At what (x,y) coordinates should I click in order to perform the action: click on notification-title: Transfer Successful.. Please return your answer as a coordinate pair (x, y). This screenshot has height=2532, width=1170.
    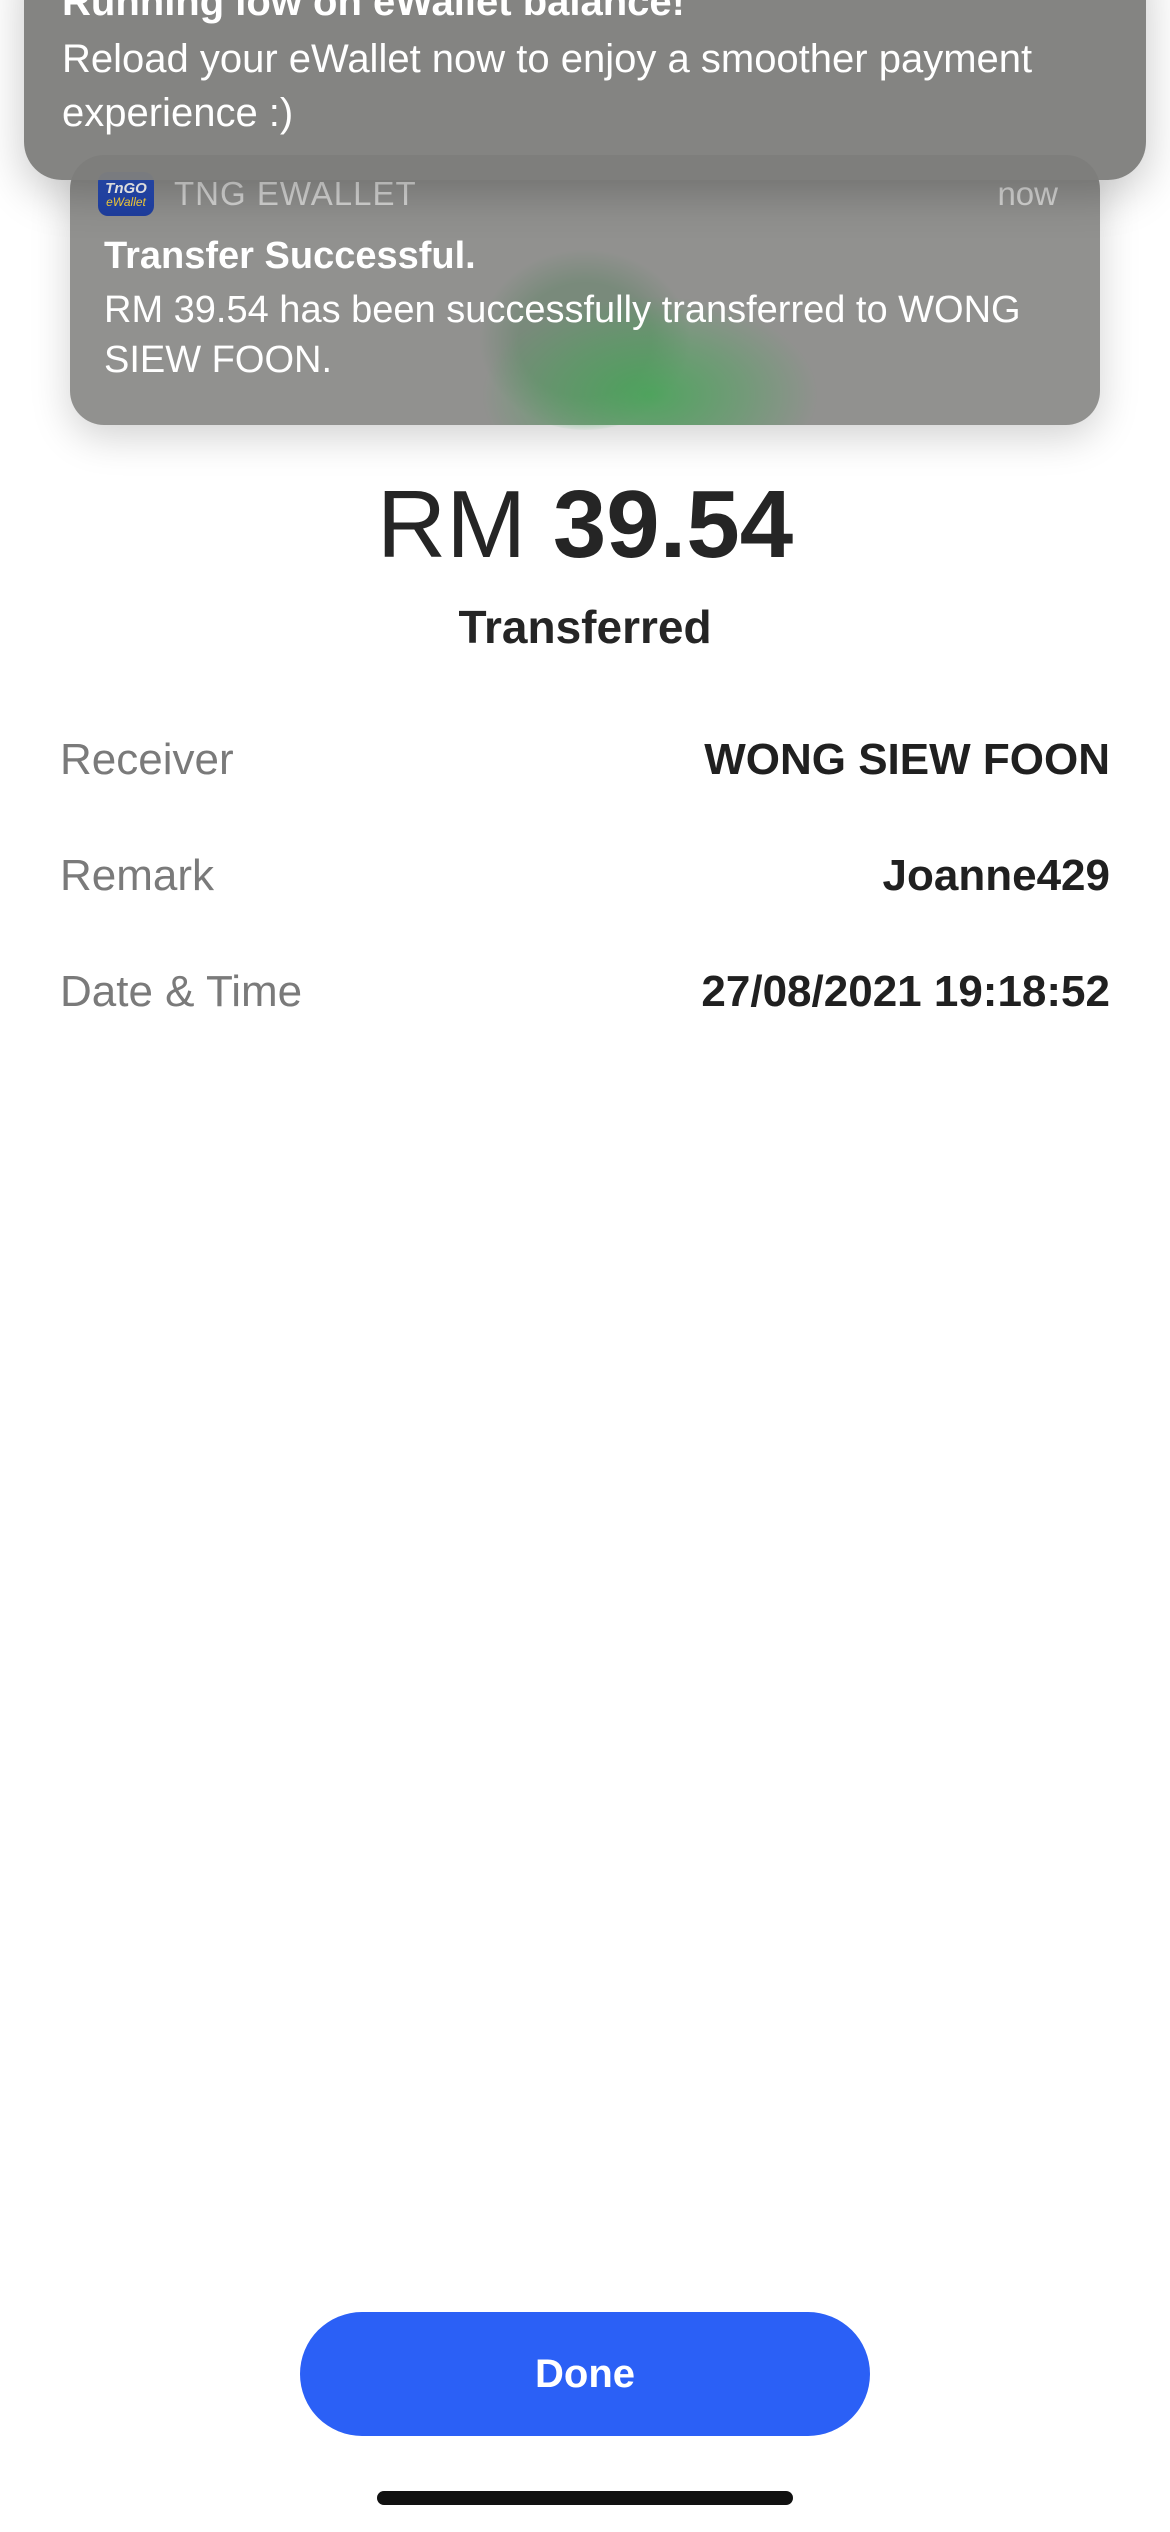
    Looking at the image, I should click on (290, 256).